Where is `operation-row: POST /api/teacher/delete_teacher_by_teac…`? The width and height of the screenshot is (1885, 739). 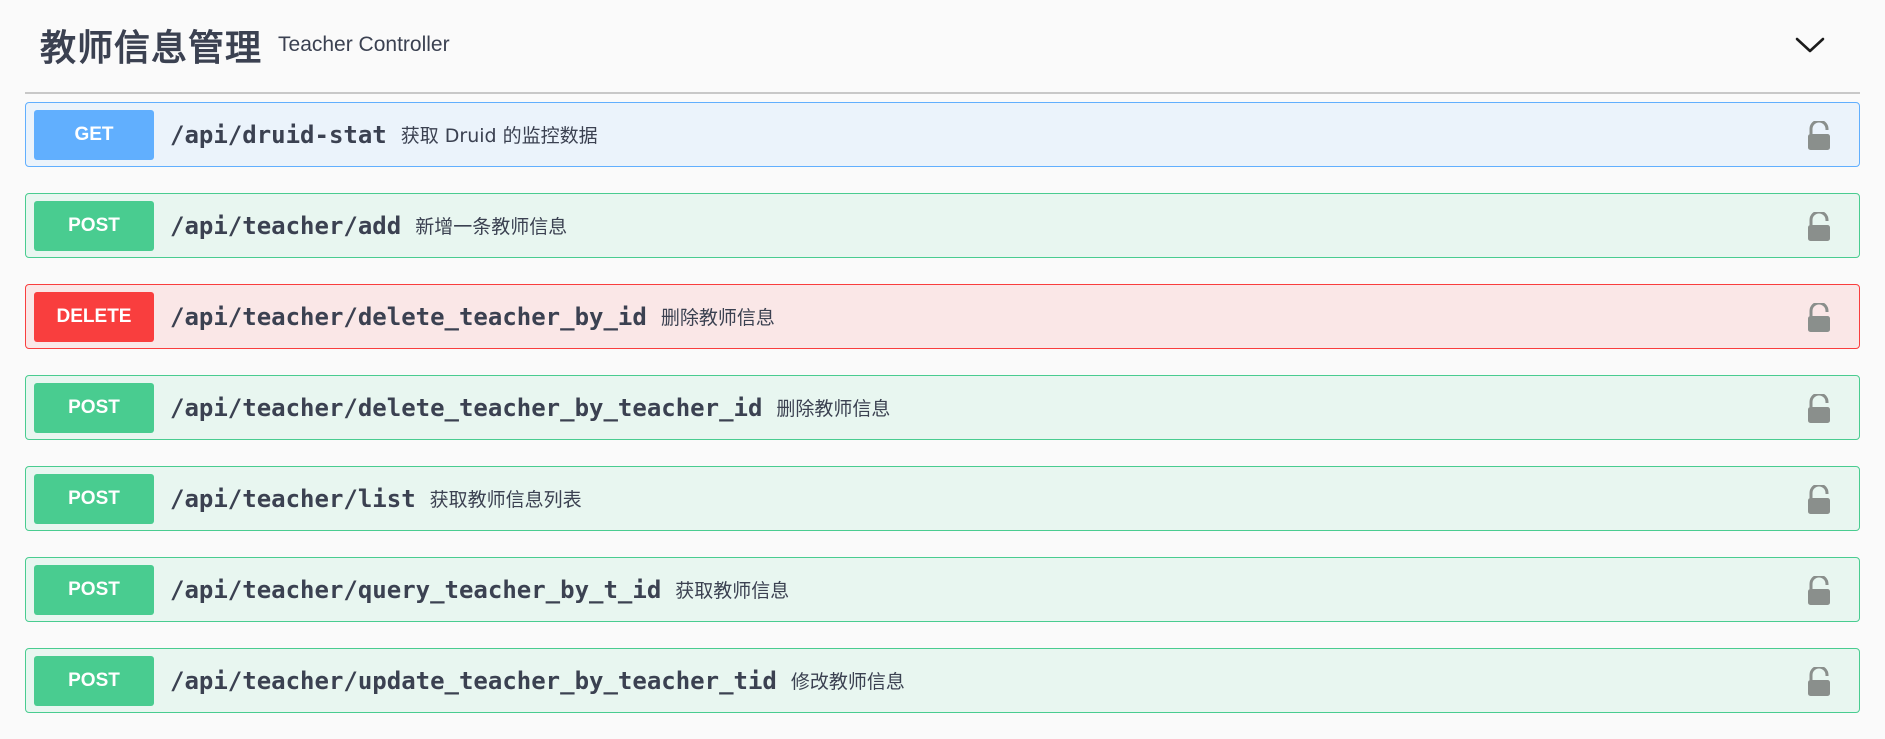
operation-row: POST /api/teacher/delete_teacher_by_teac… is located at coordinates (942, 407).